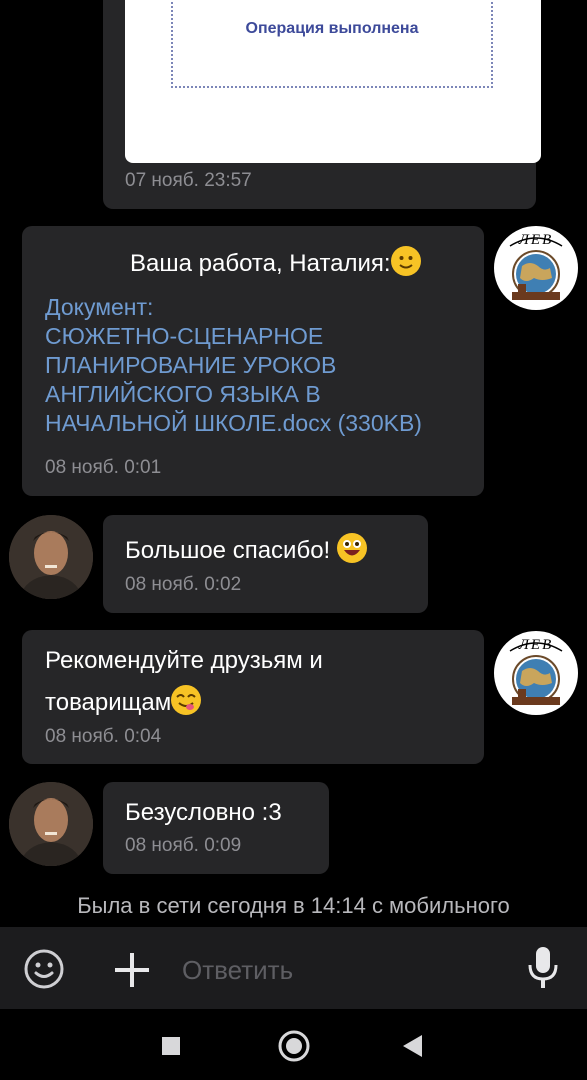  I want to click on message-text-line1: Рекомендуйте друзьям и, so click(184, 660).